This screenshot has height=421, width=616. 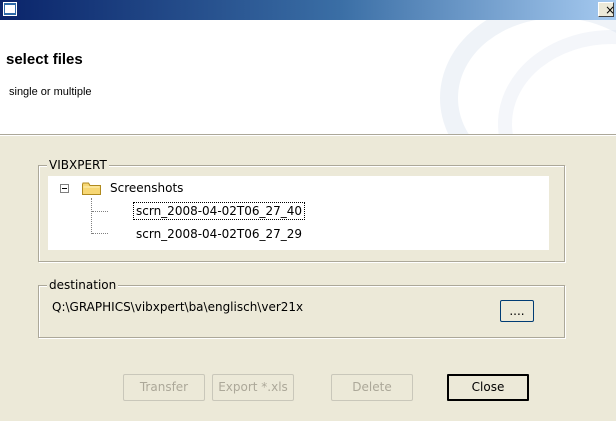 What do you see at coordinates (146, 188) in the screenshot?
I see `tree-root-label: Screenshots` at bounding box center [146, 188].